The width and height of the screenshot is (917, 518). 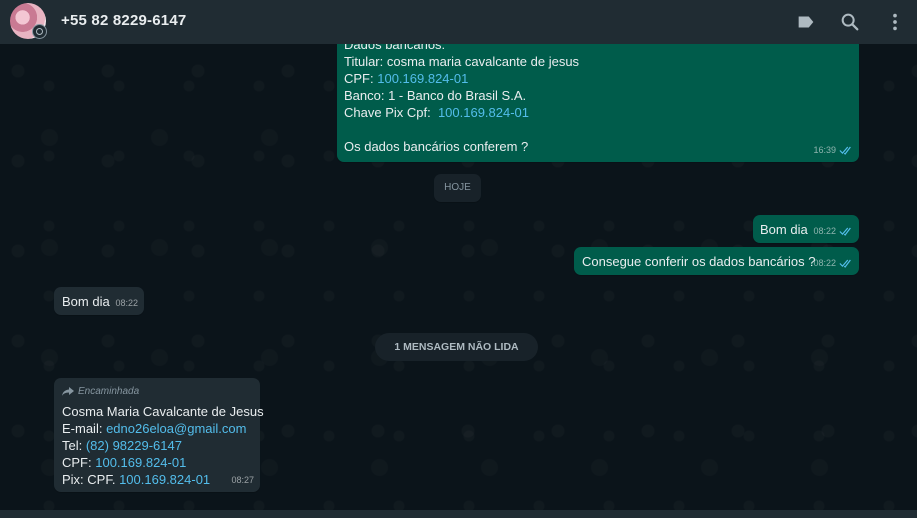 What do you see at coordinates (458, 22) in the screenshot?
I see `chat-header: +55 82 8229-6147` at bounding box center [458, 22].